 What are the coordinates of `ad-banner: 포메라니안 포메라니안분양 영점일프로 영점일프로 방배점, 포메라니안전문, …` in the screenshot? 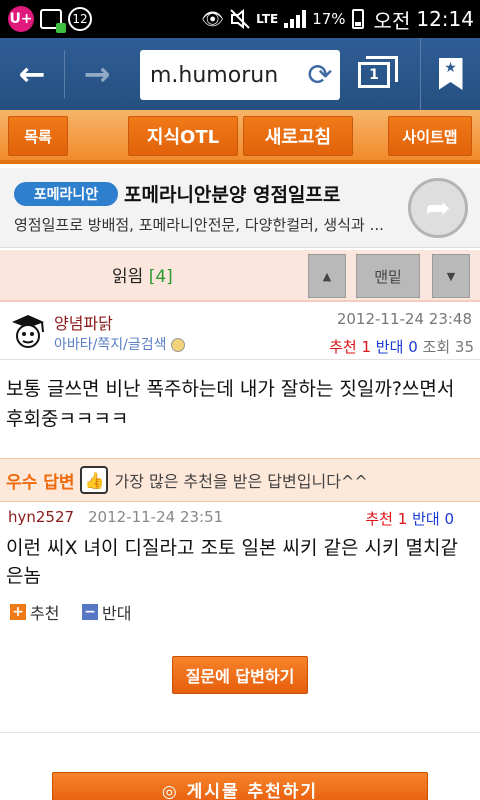 It's located at (240, 208).